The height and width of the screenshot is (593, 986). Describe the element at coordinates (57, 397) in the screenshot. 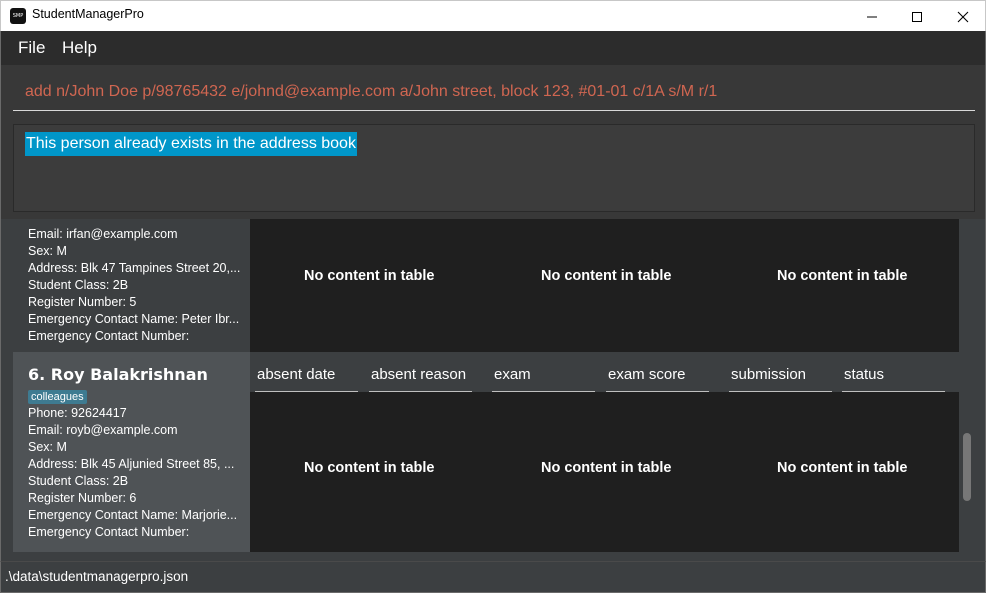

I see `tag-badge: colleagues` at that location.